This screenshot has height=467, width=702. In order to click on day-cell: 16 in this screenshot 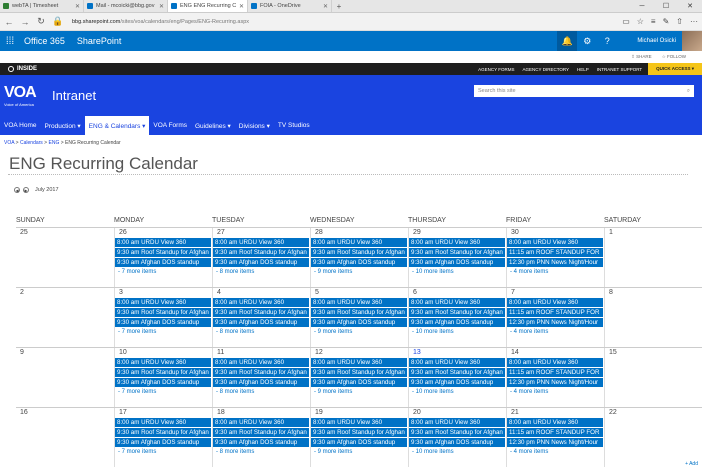, I will do `click(65, 437)`.